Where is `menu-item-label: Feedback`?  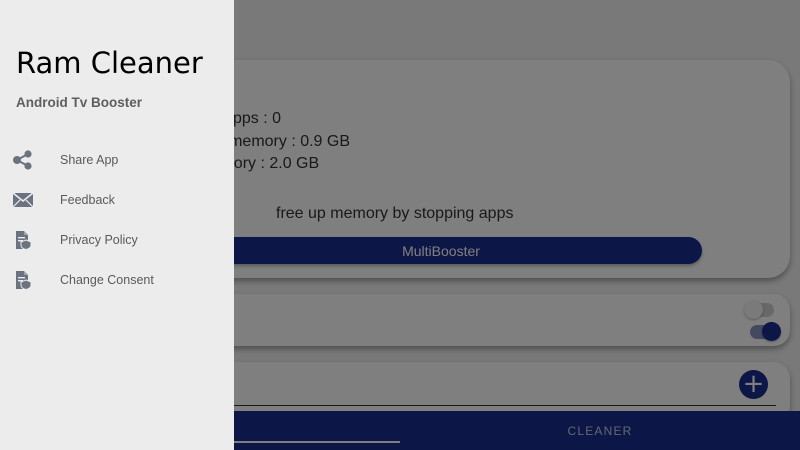 menu-item-label: Feedback is located at coordinates (87, 200).